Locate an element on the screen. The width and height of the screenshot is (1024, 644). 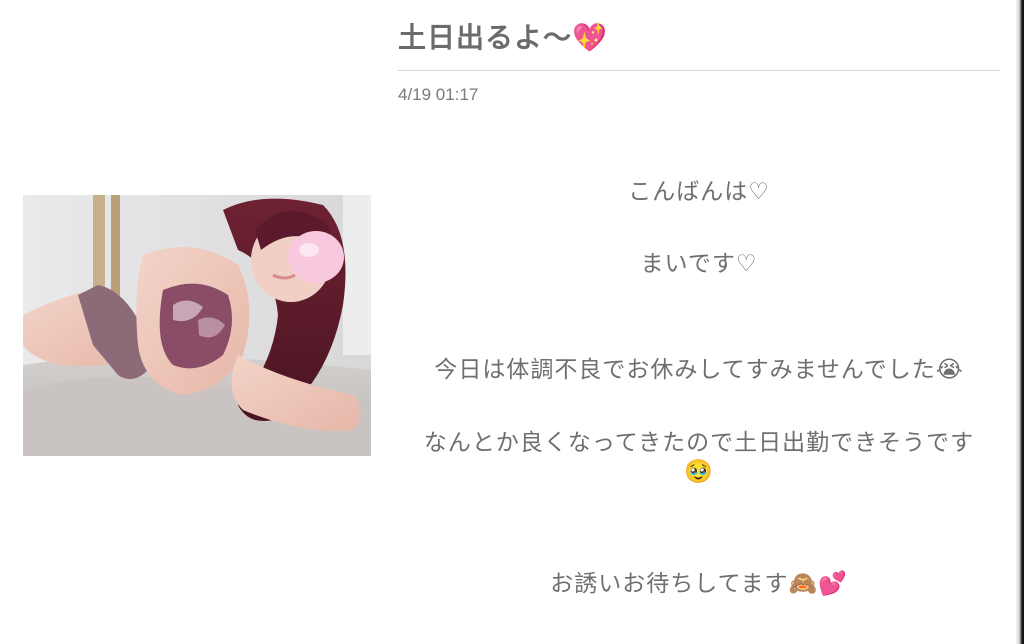
post-title: 土日出るよ〜💖 is located at coordinates (503, 37).